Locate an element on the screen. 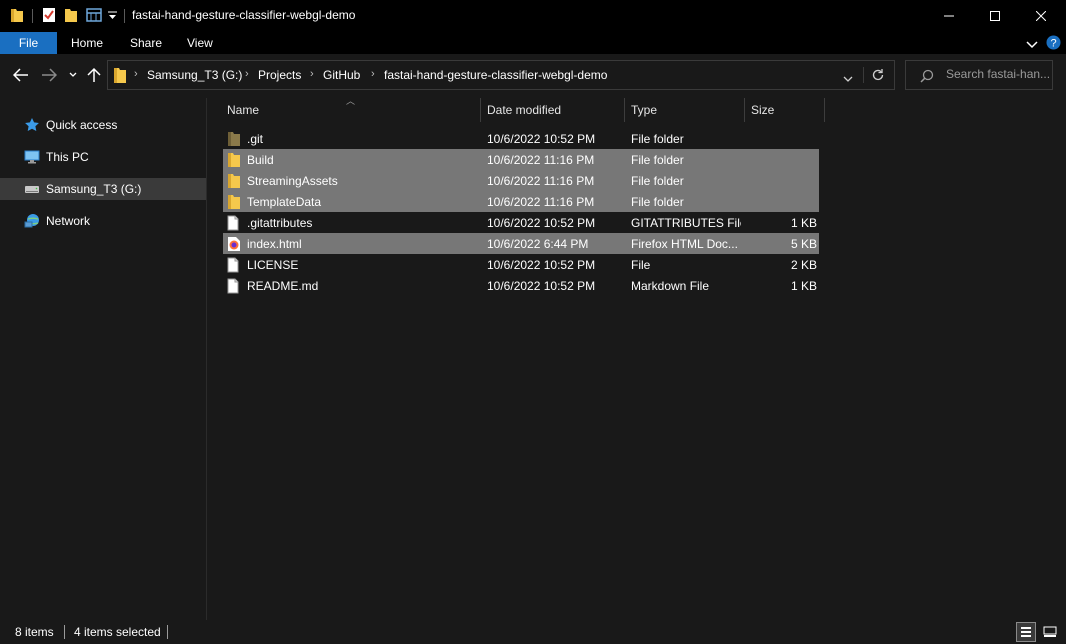 The width and height of the screenshot is (1066, 644). status-bar: 8 items 4 items selected is located at coordinates (533, 632).